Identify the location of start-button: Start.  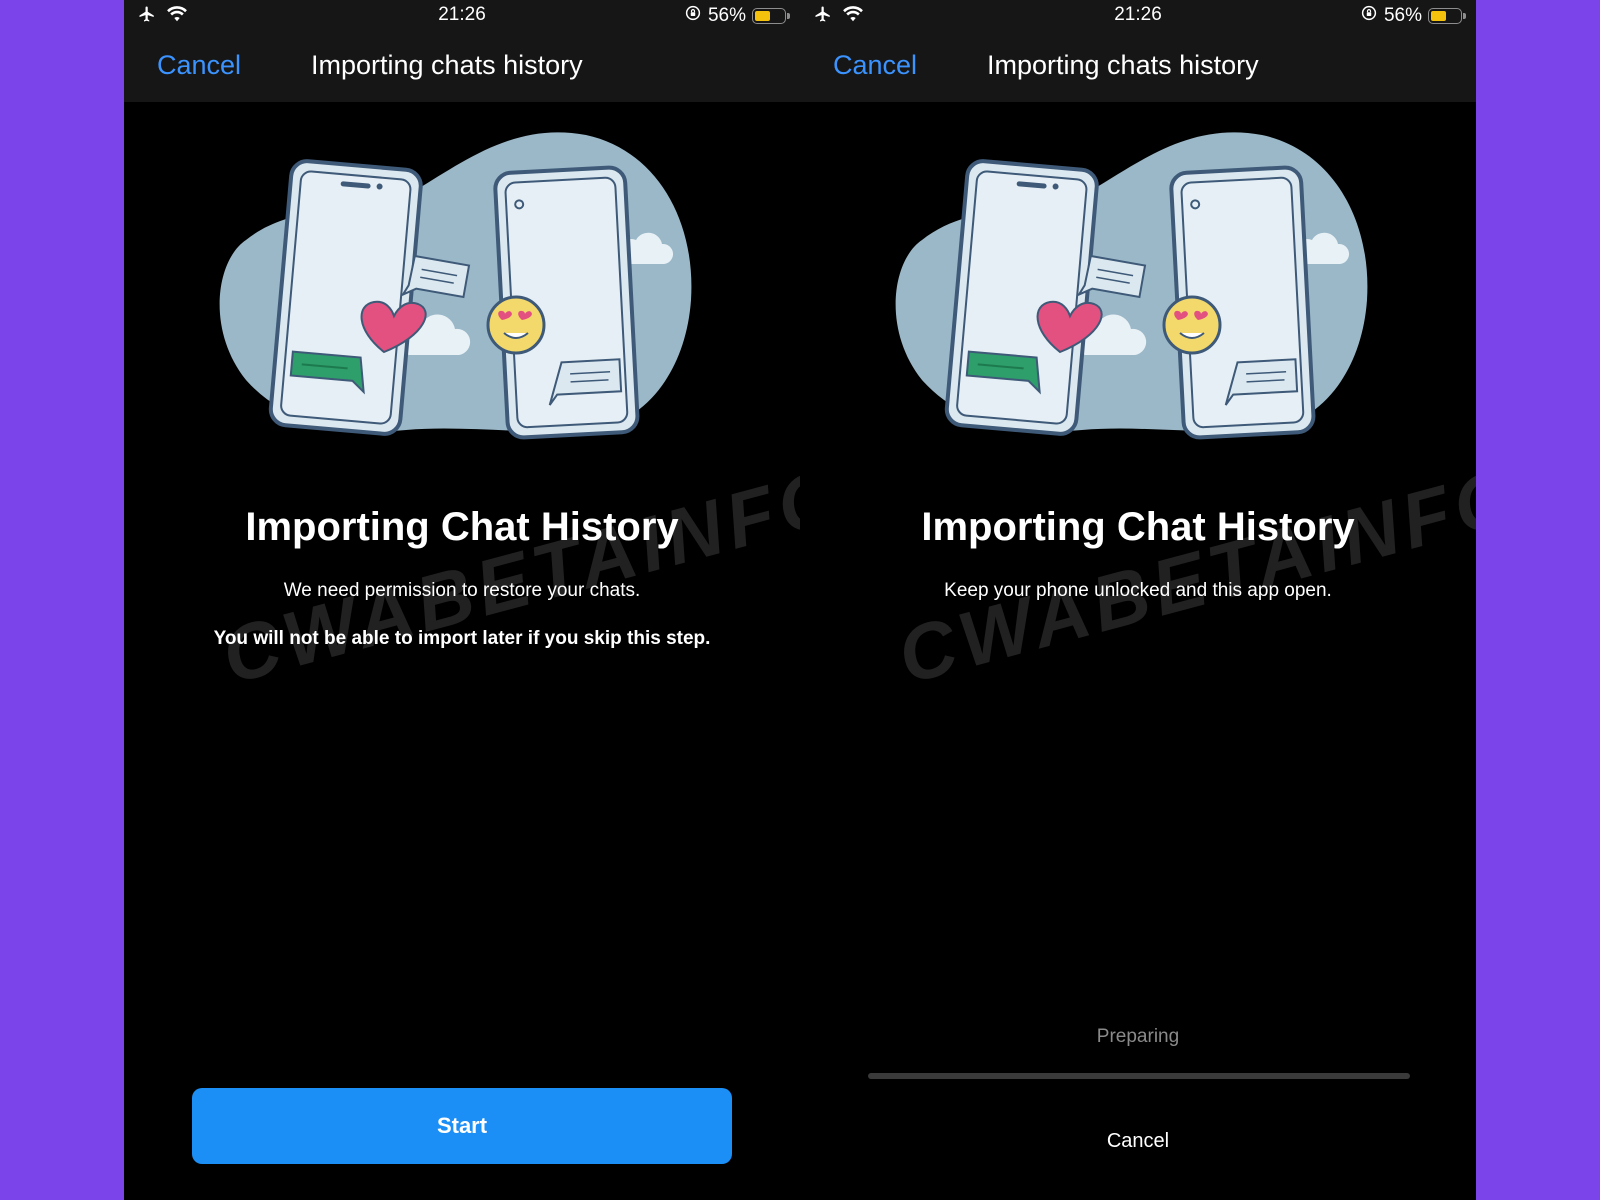
(462, 1126).